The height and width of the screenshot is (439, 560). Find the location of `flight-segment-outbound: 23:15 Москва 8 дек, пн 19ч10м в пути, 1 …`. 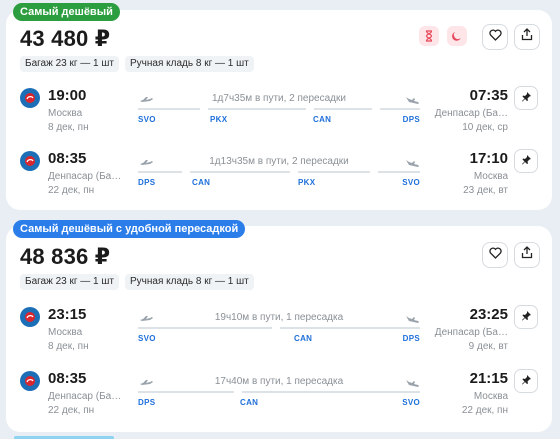

flight-segment-outbound: 23:15 Москва 8 дек, пн 19ч10м в пути, 1 … is located at coordinates (279, 335).